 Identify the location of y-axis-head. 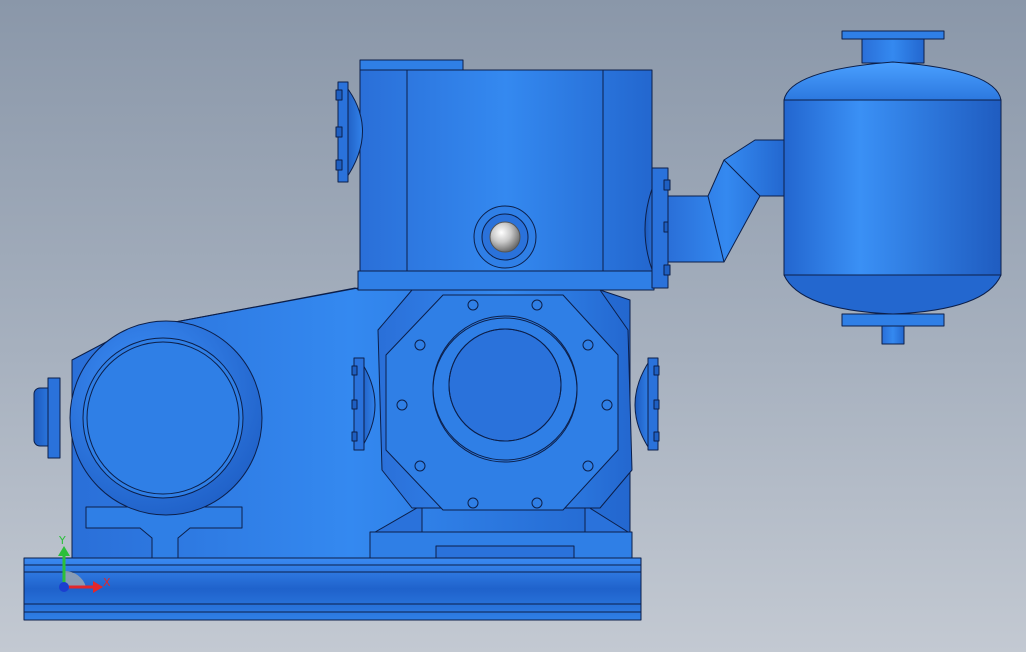
(64, 551).